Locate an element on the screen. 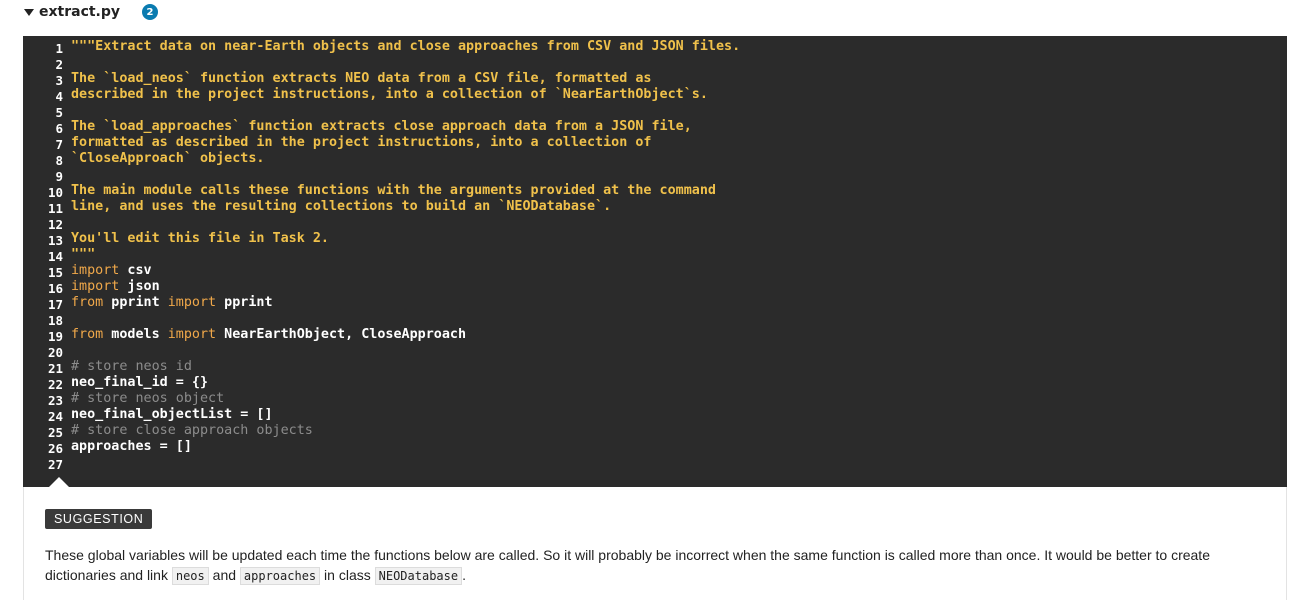 Image resolution: width=1300 pixels, height=600 pixels. code-line: """ is located at coordinates (405, 255).